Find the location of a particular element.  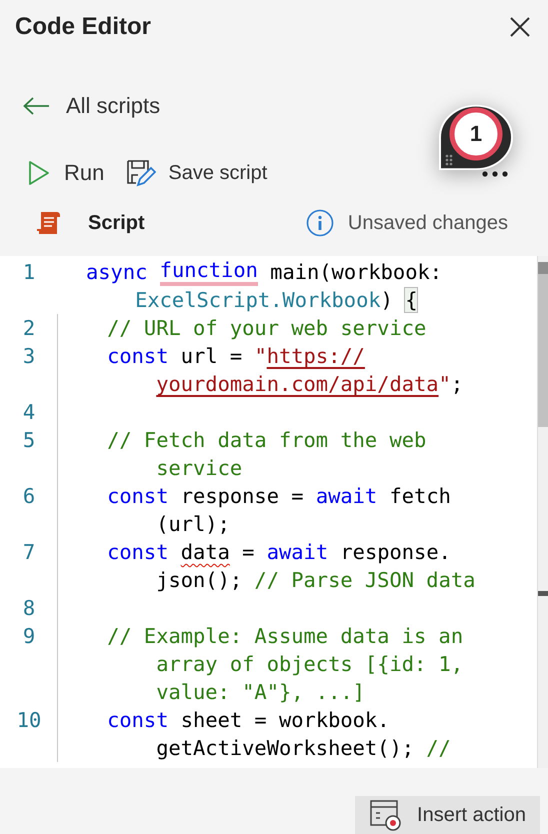

back-arrow-icon is located at coordinates (36, 106).